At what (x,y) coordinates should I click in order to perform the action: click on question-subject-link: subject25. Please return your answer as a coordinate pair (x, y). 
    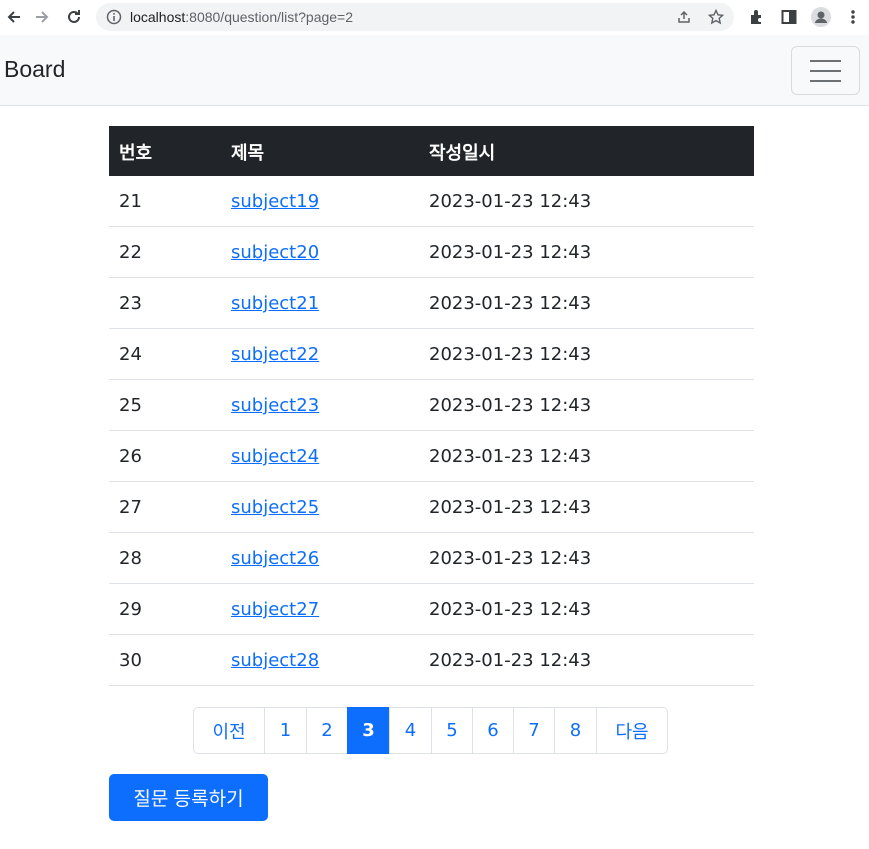
    Looking at the image, I should click on (275, 507).